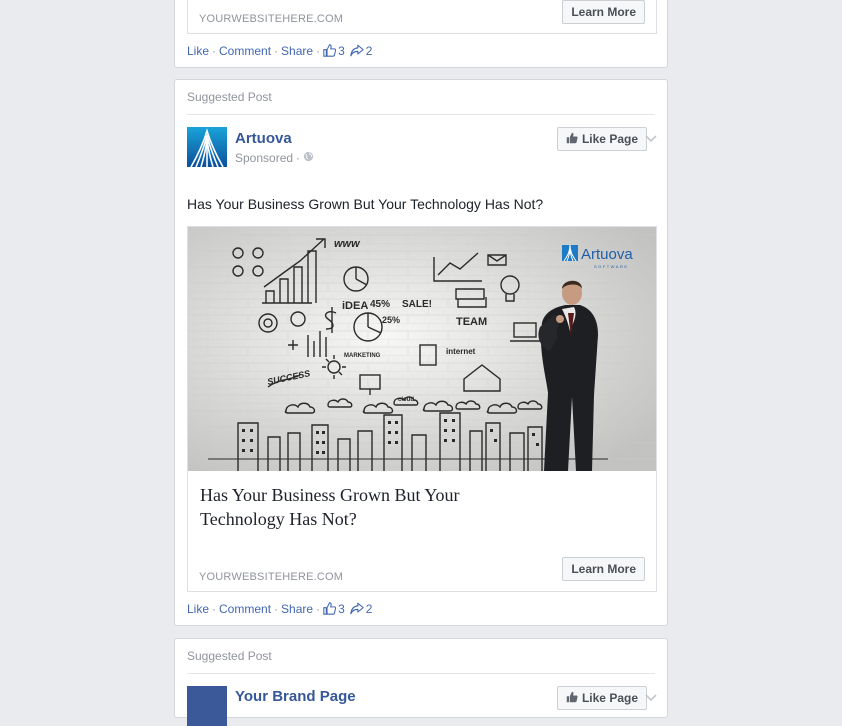 The width and height of the screenshot is (842, 726). I want to click on doodle-word: MARKETING, so click(362, 356).